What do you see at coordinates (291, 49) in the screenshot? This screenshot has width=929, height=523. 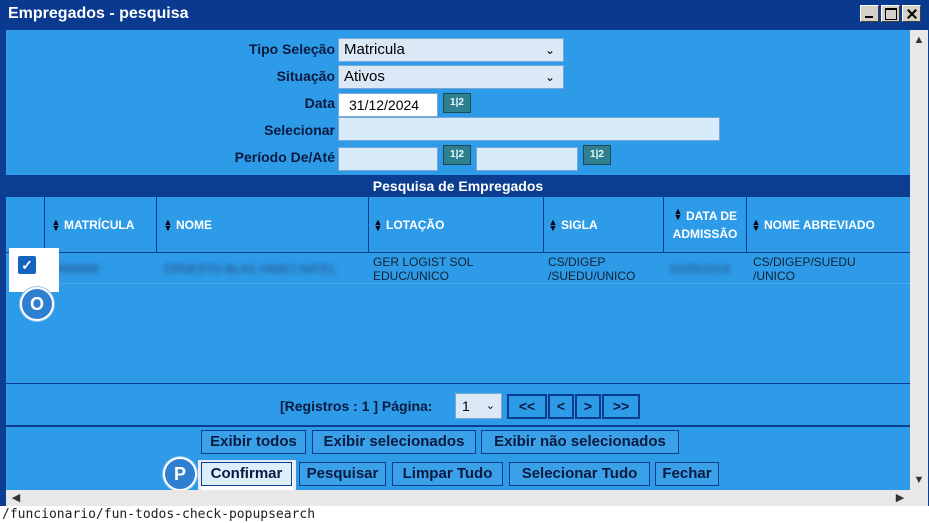 I see `tipo-selecao-label: Tipo Seleção` at bounding box center [291, 49].